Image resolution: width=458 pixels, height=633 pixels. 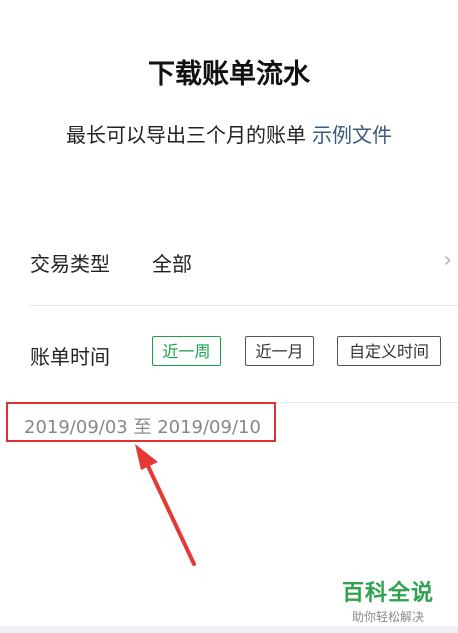 What do you see at coordinates (229, 629) in the screenshot?
I see `bottom-strip` at bounding box center [229, 629].